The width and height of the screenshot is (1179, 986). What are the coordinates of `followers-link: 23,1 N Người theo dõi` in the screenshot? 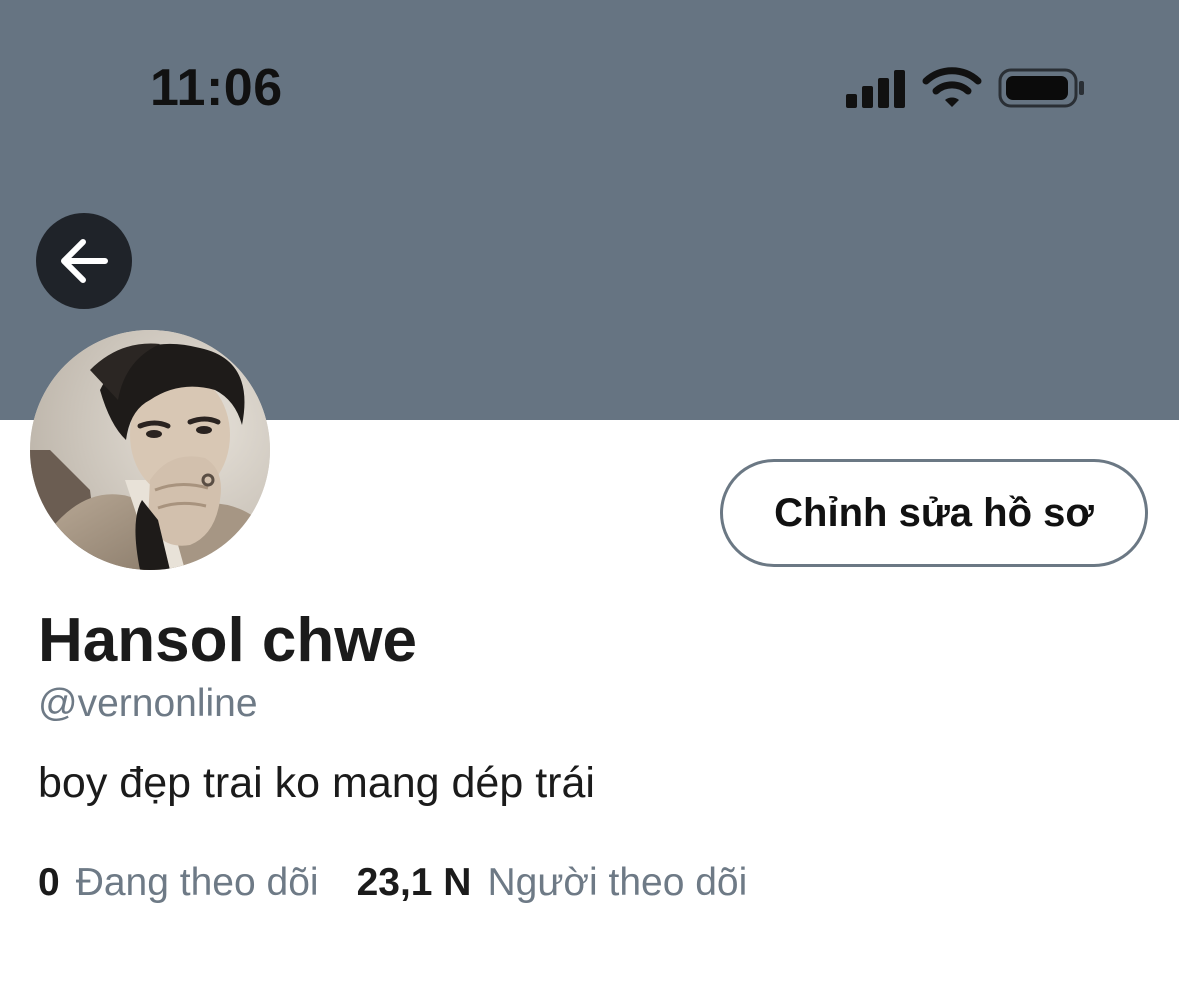 It's located at (552, 883).